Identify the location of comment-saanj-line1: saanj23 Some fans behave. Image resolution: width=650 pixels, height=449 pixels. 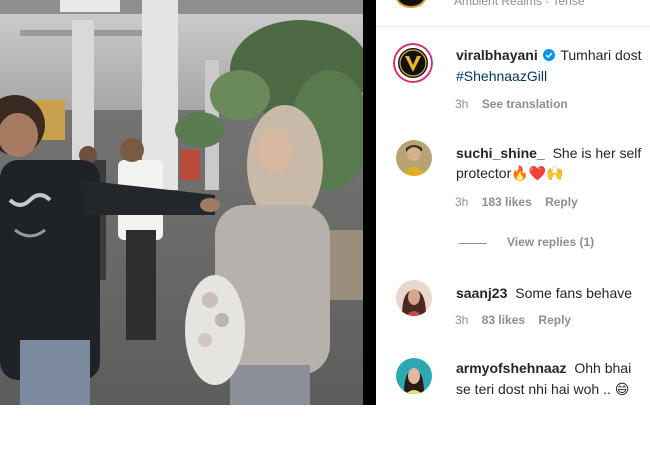
(553, 293).